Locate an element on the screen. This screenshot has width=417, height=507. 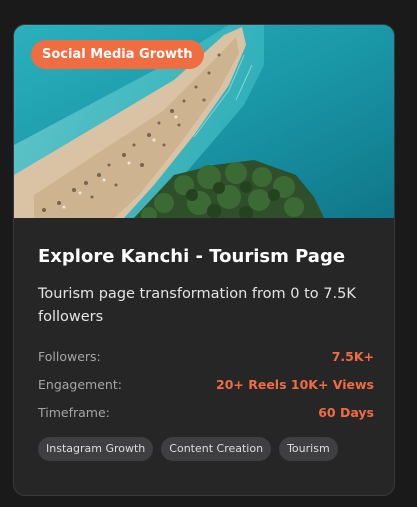
stat-engagement: Engagement: 20+ Reels 10K+ Views is located at coordinates (206, 384).